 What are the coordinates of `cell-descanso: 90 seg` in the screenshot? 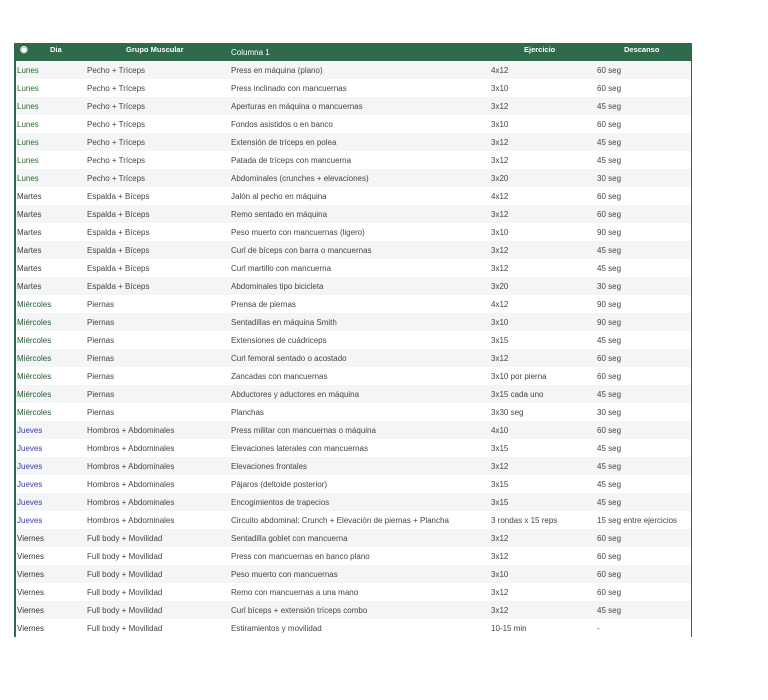 It's located at (609, 232).